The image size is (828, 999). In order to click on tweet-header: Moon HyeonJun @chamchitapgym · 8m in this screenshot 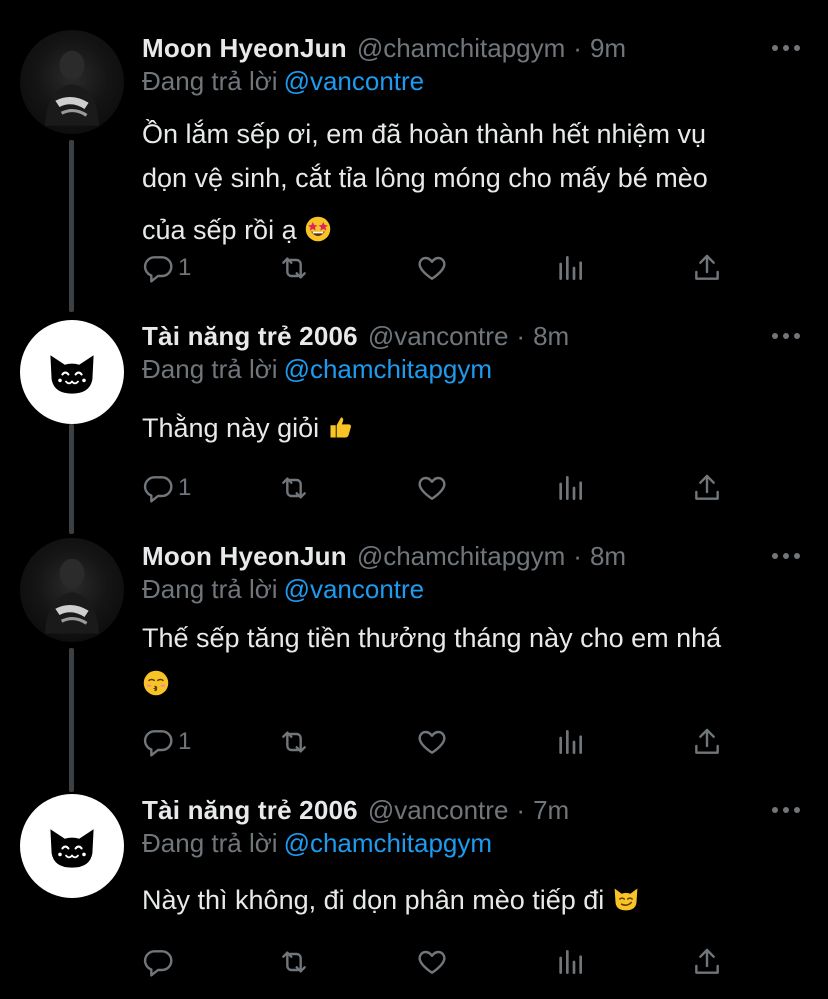, I will do `click(384, 556)`.